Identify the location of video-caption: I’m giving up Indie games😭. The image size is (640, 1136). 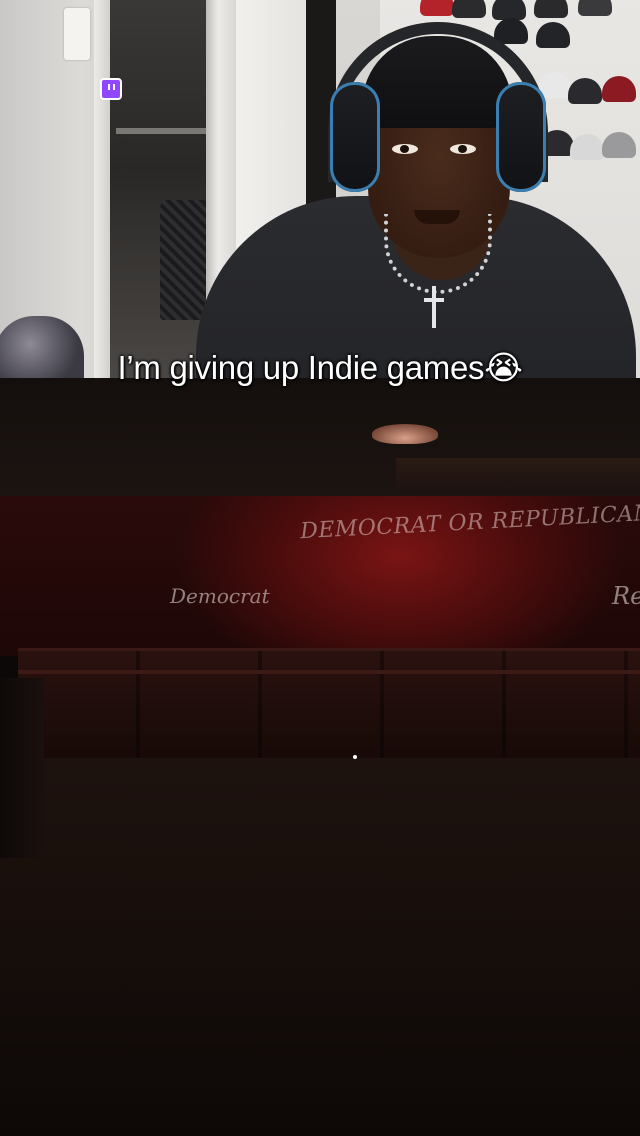
(320, 367).